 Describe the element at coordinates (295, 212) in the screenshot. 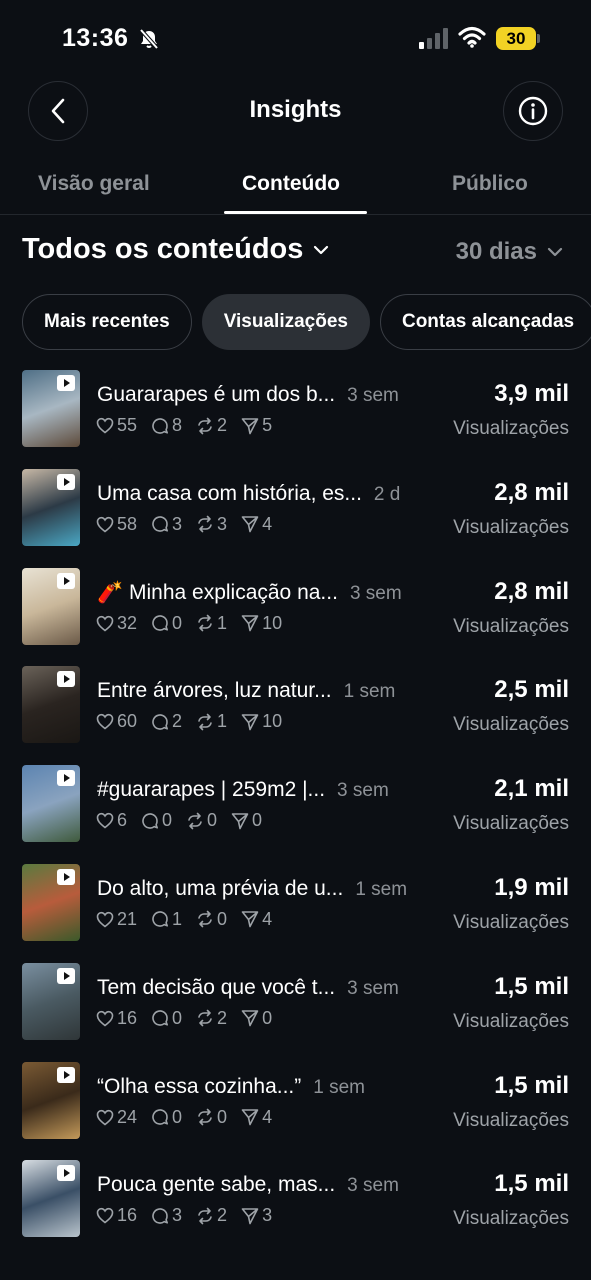

I see `active-tab-indicator` at that location.